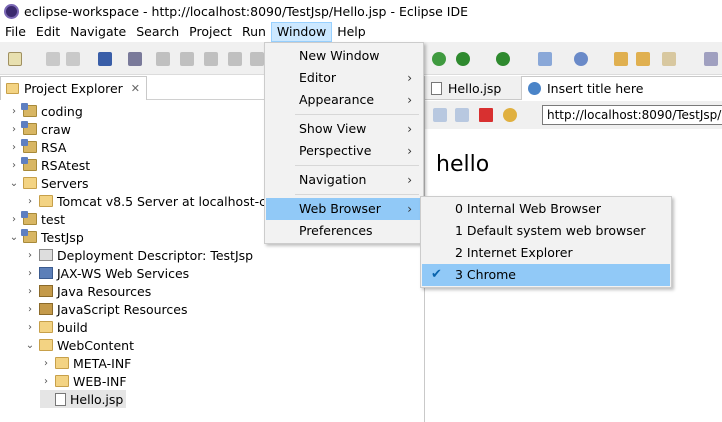  I want to click on stop-icon, so click(486, 115).